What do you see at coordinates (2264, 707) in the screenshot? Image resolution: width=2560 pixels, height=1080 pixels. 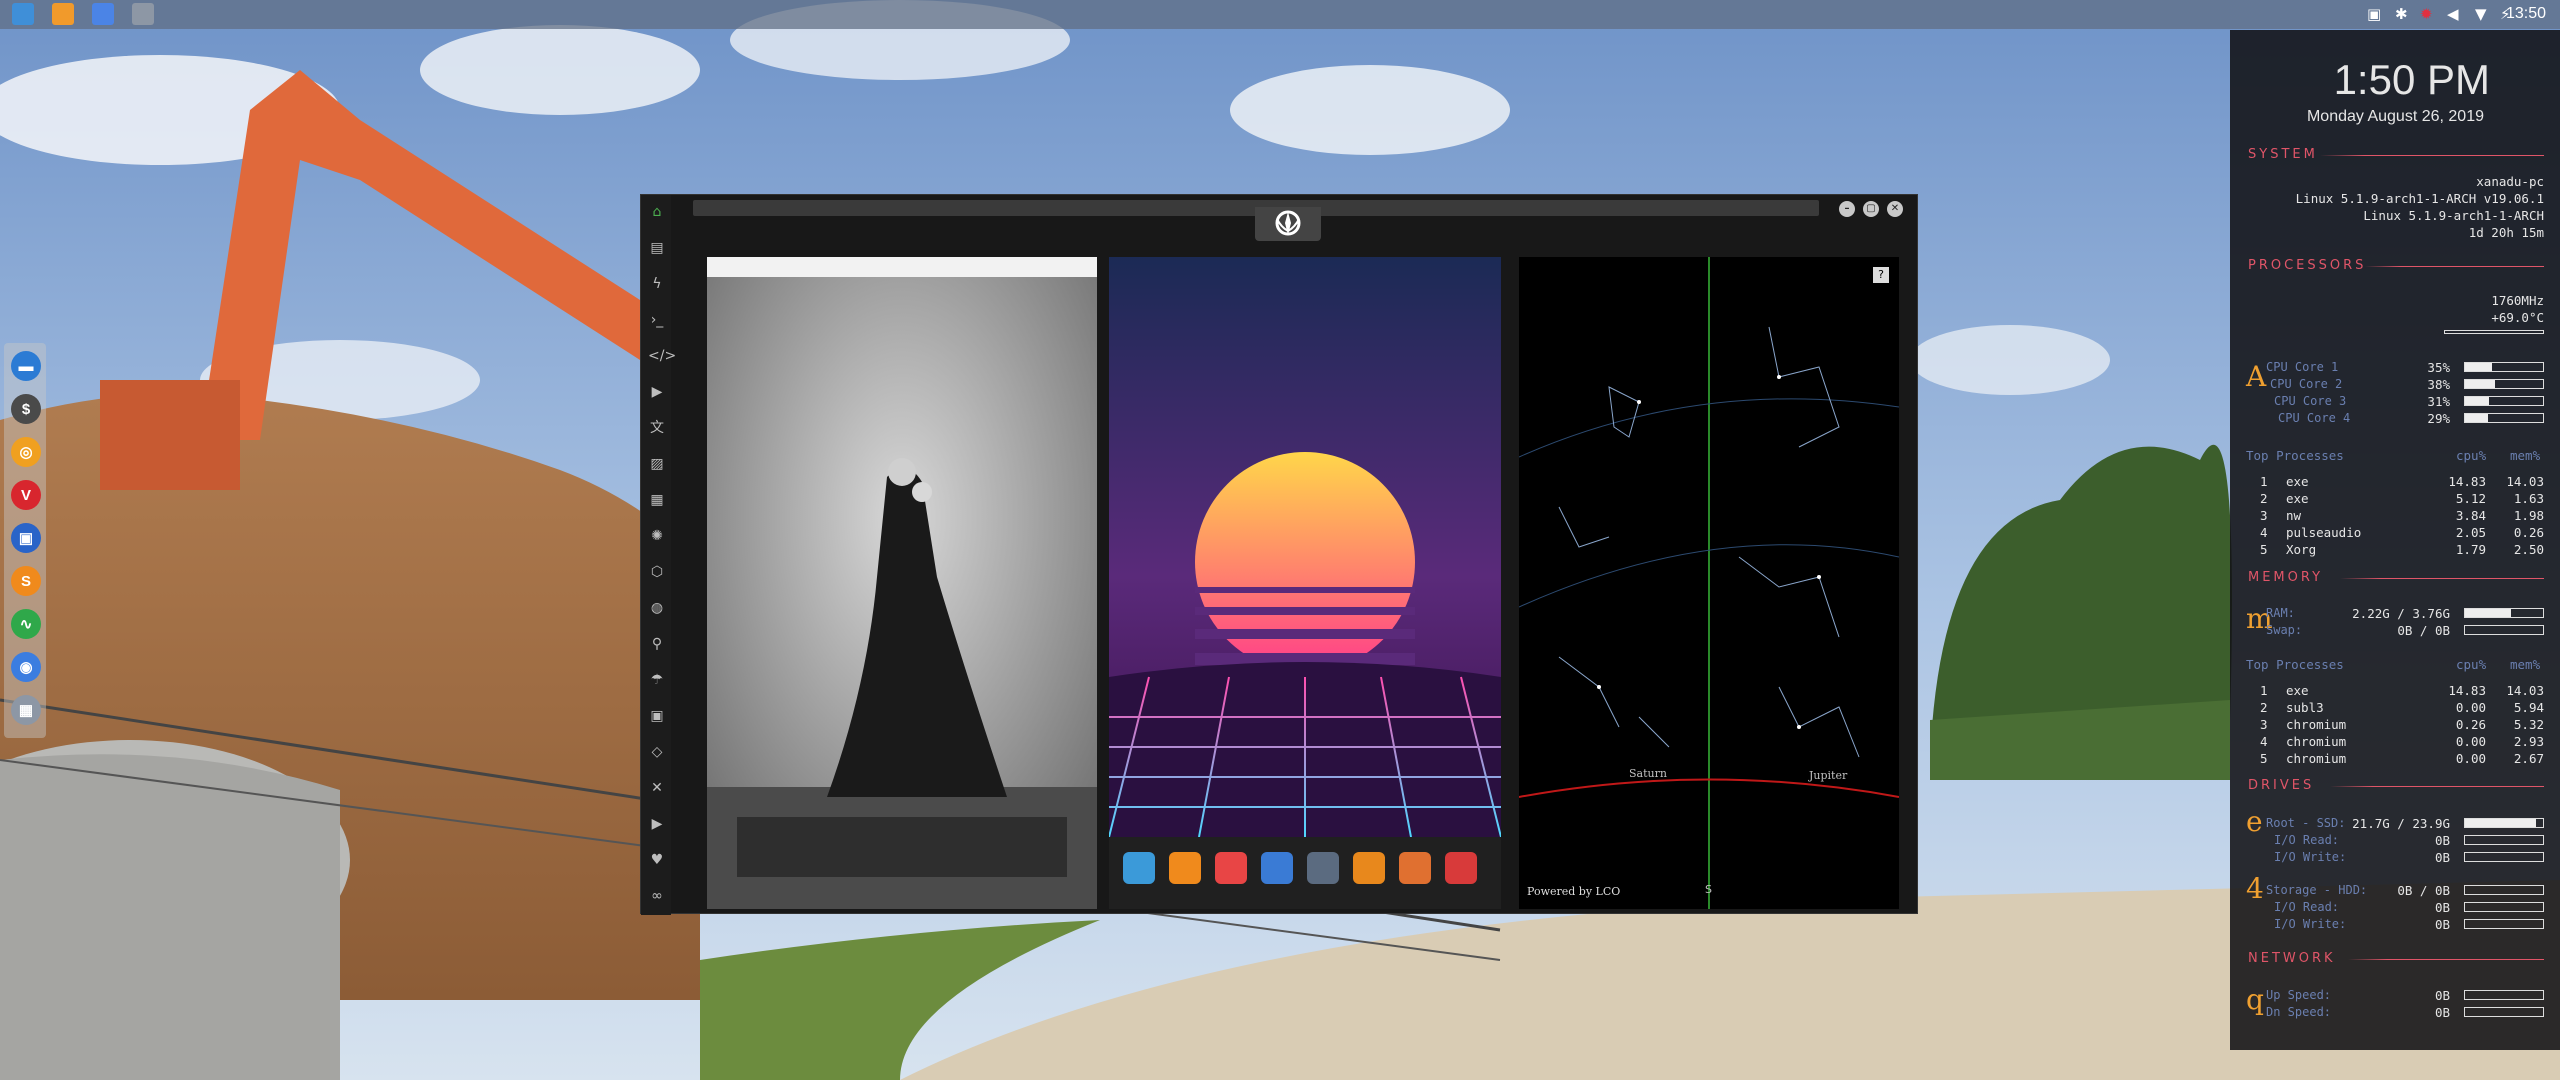 I see `mem-process-rank: 2` at bounding box center [2264, 707].